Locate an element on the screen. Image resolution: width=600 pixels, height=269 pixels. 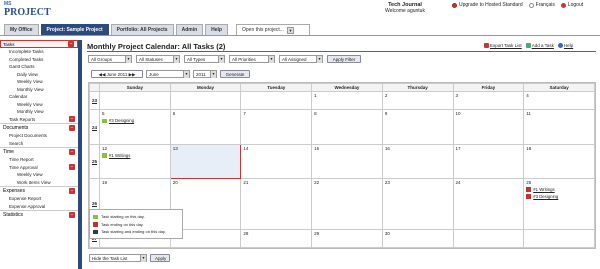
toplink-1: Français is located at coordinates (541, 5).